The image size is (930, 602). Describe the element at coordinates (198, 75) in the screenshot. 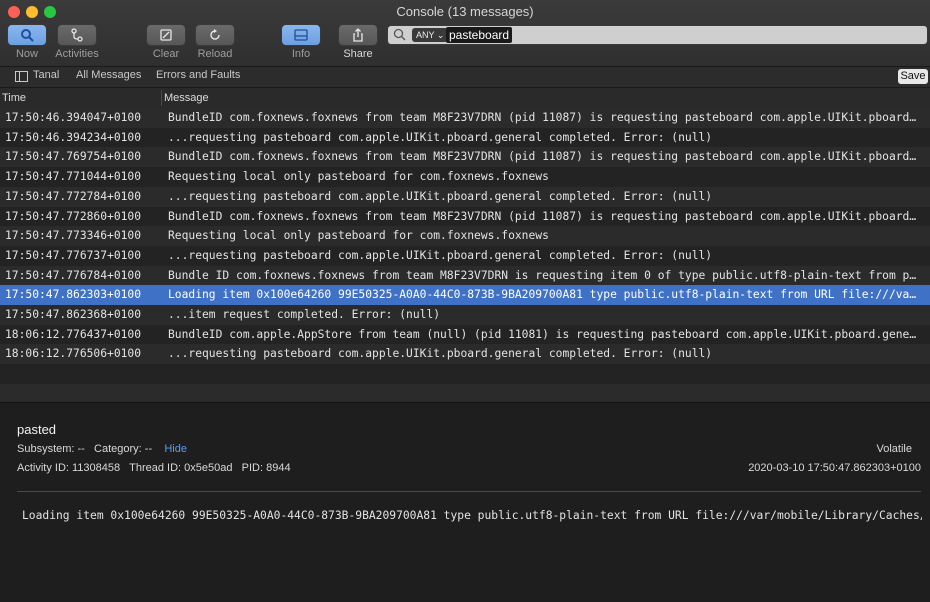

I see `errors-faults-filter: Errors and Faults` at that location.